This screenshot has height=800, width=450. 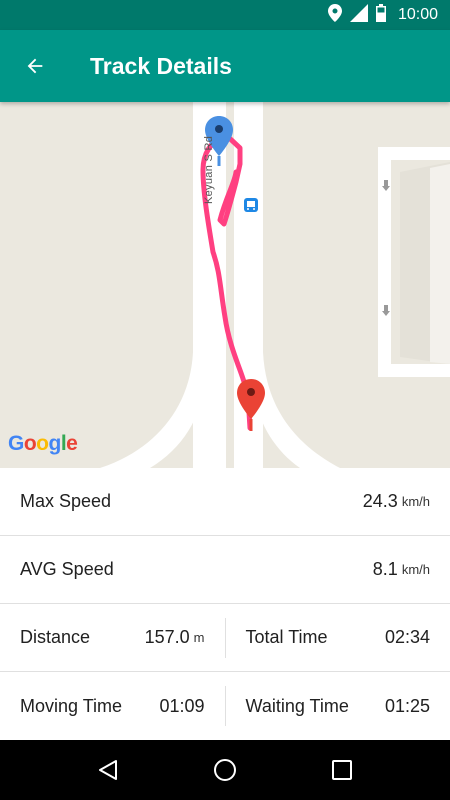 What do you see at coordinates (55, 637) in the screenshot?
I see `distance-label: Distance` at bounding box center [55, 637].